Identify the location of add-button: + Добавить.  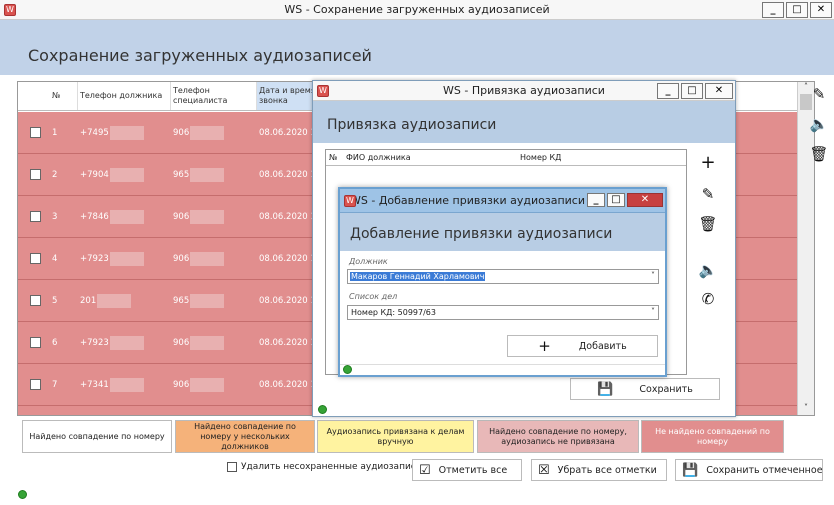
(582, 346).